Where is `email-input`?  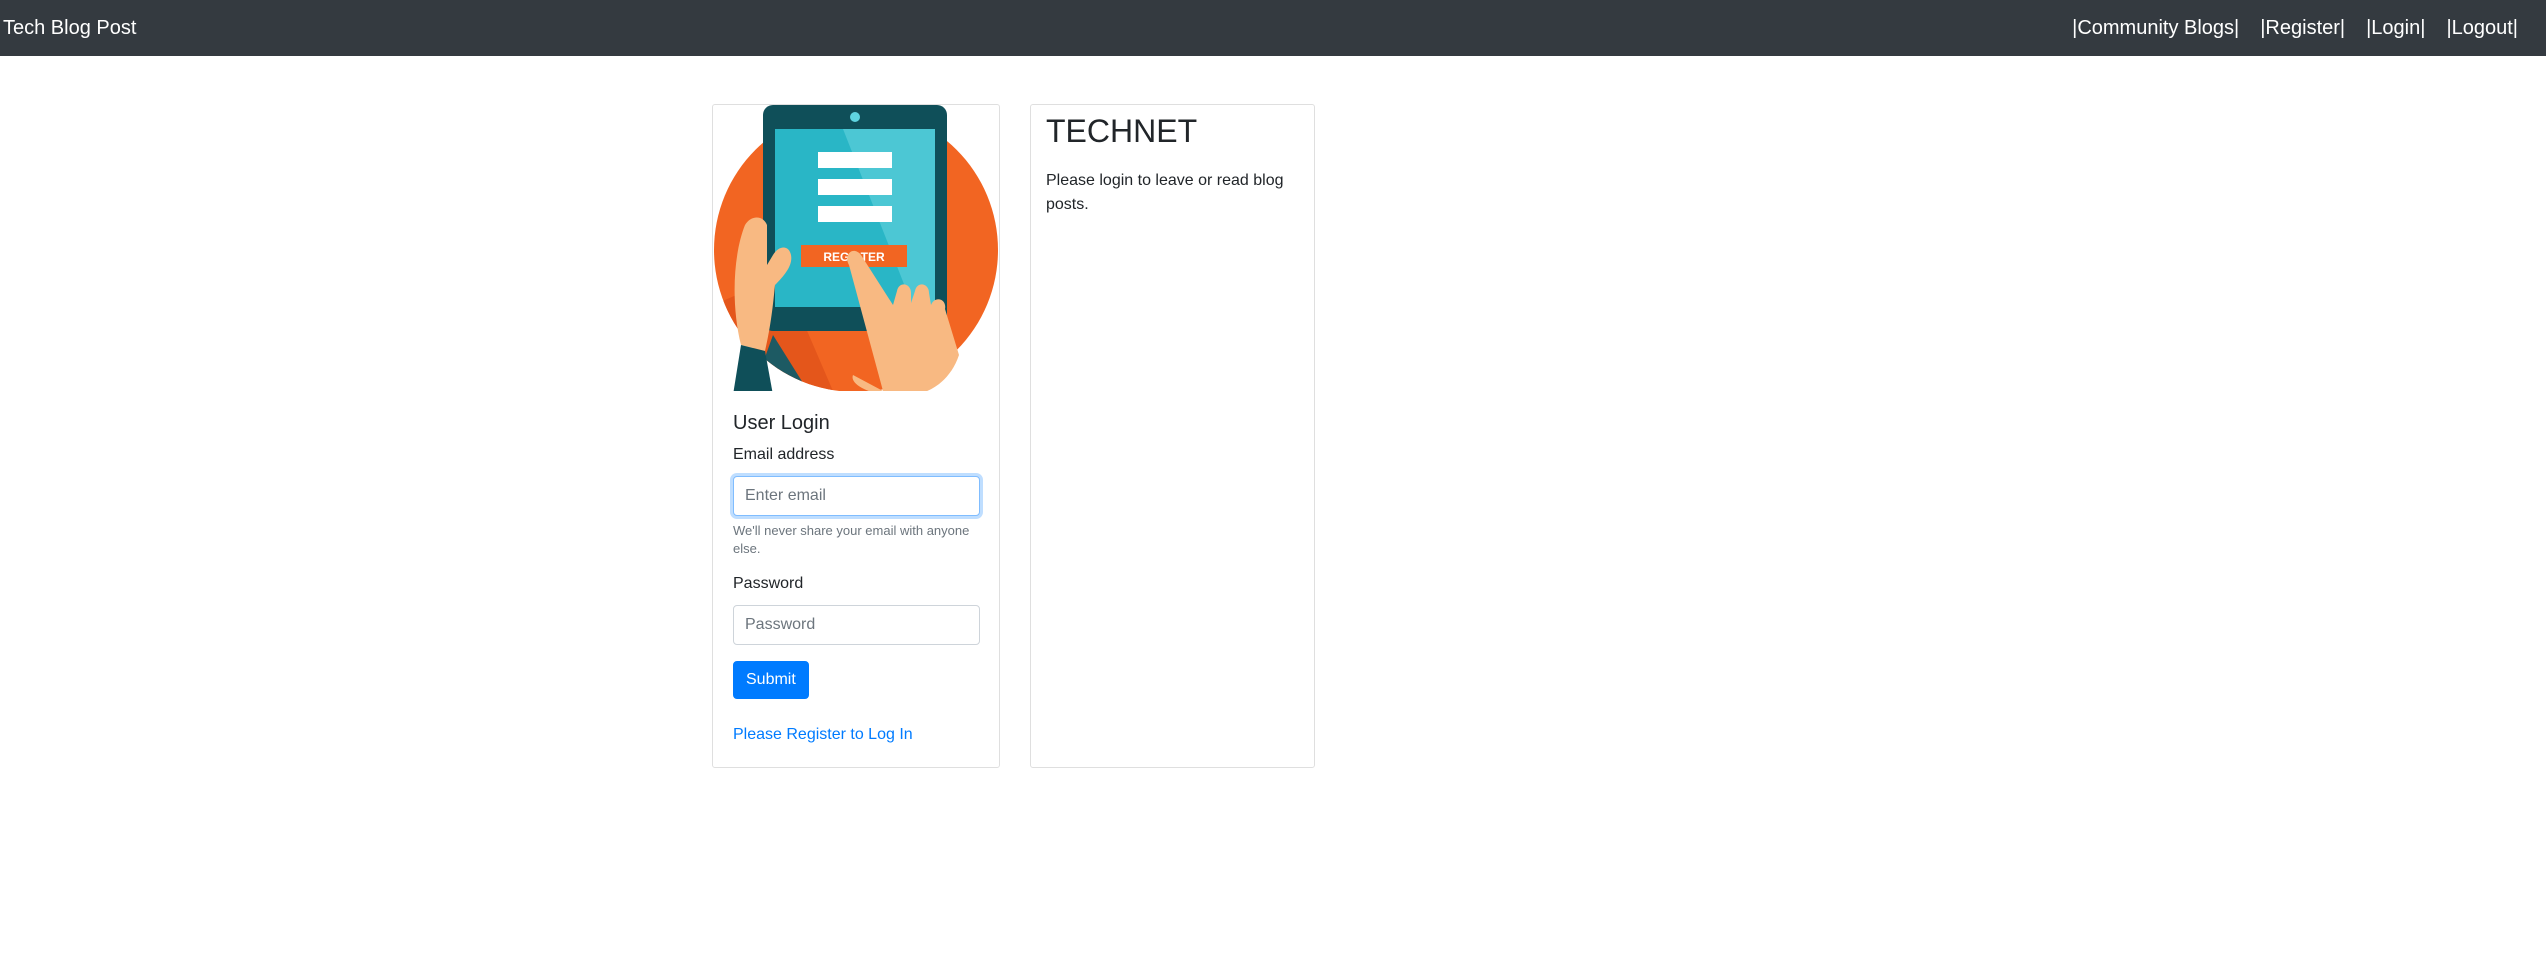 email-input is located at coordinates (856, 496).